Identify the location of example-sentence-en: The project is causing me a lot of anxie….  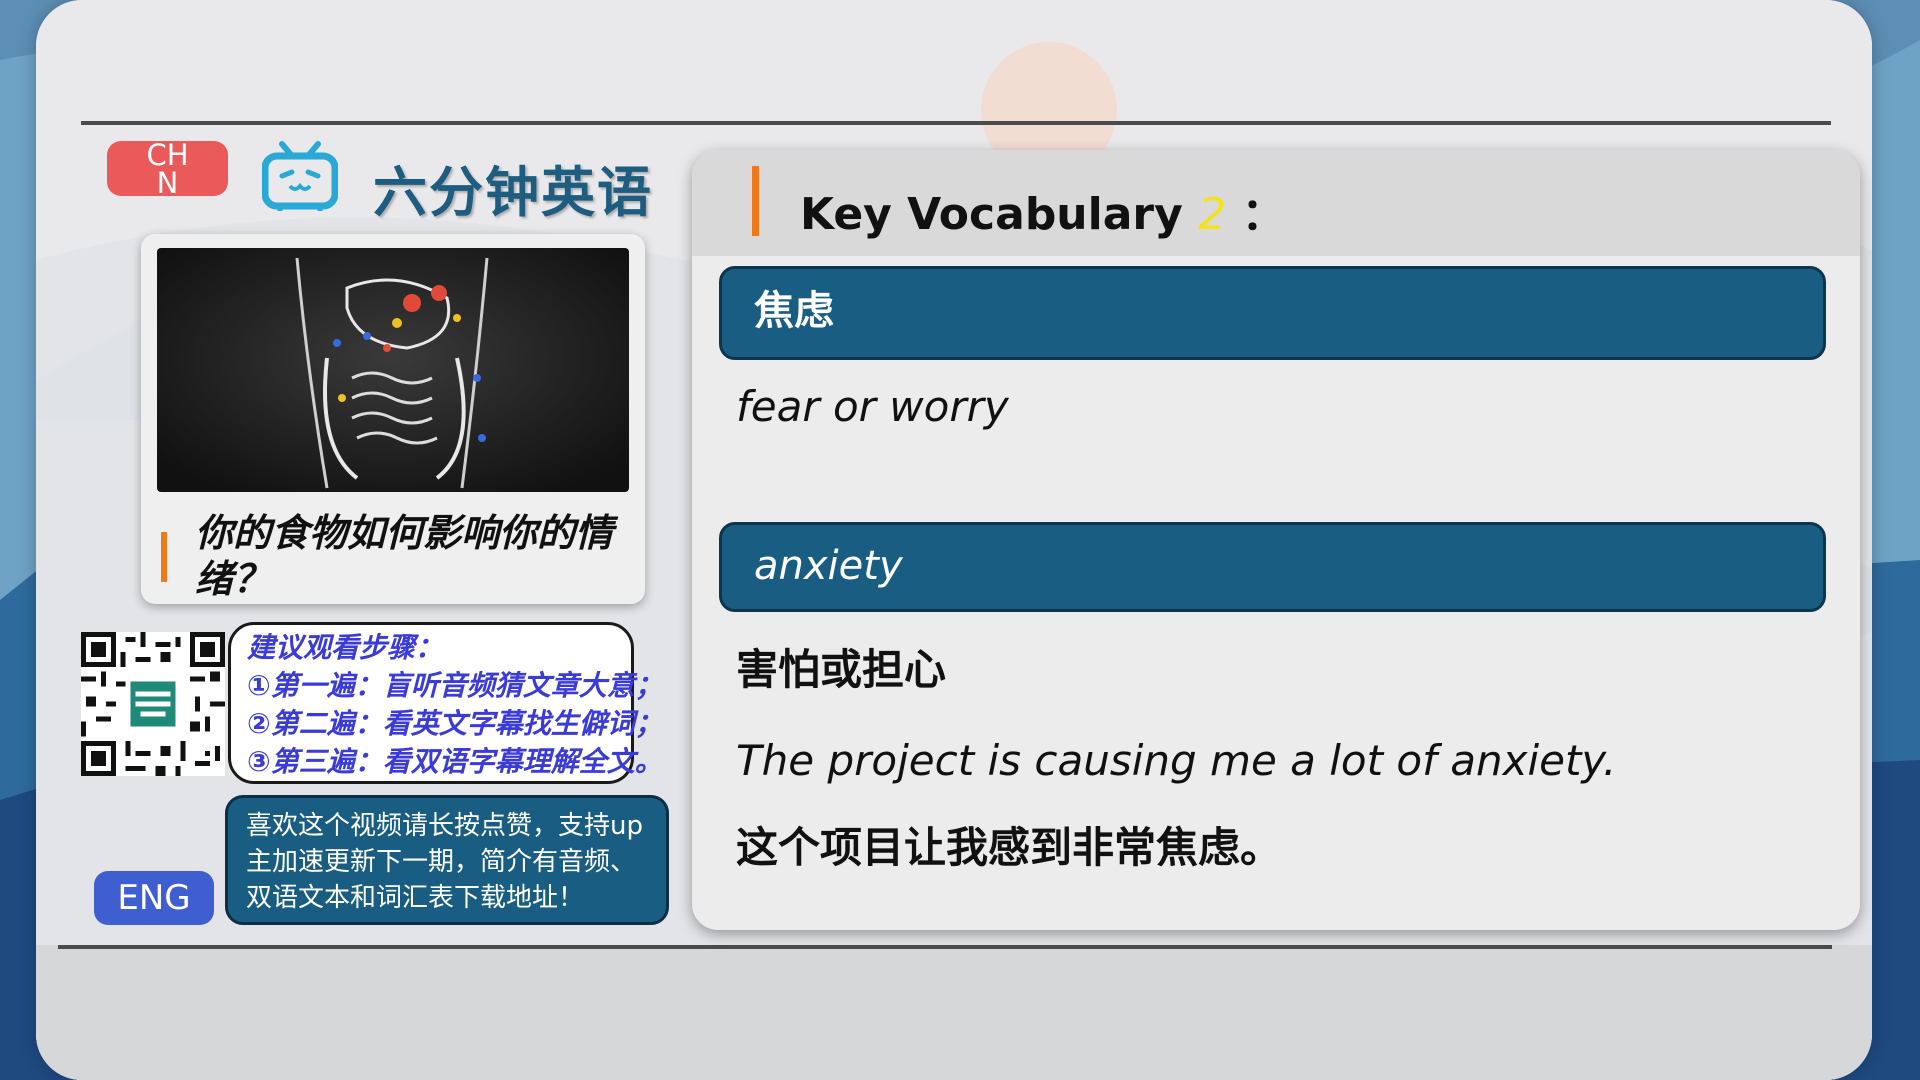
(1176, 760).